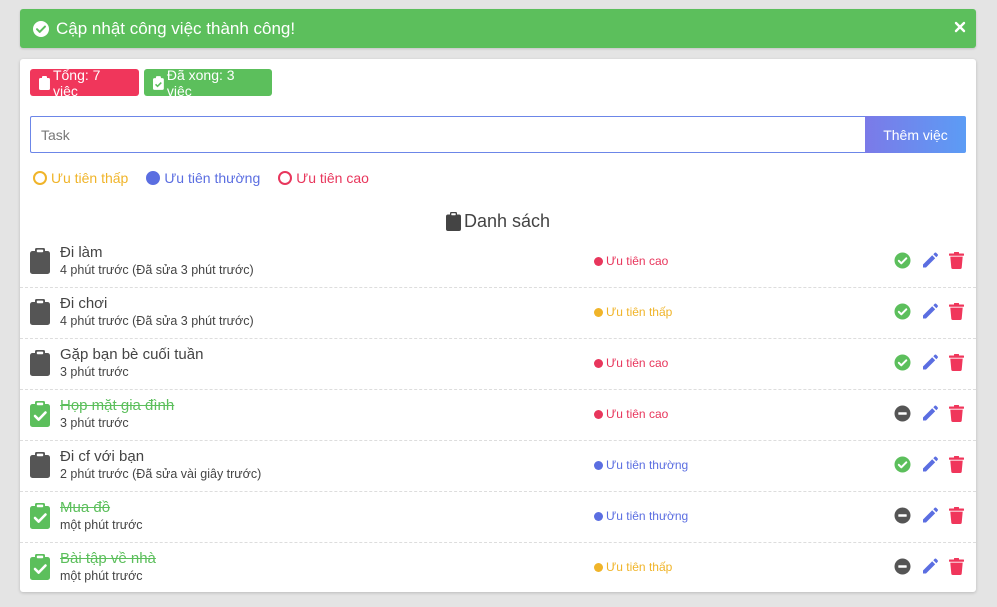 This screenshot has height=607, width=997. I want to click on priority-option-low: Ưu tiên thấp, so click(80, 178).